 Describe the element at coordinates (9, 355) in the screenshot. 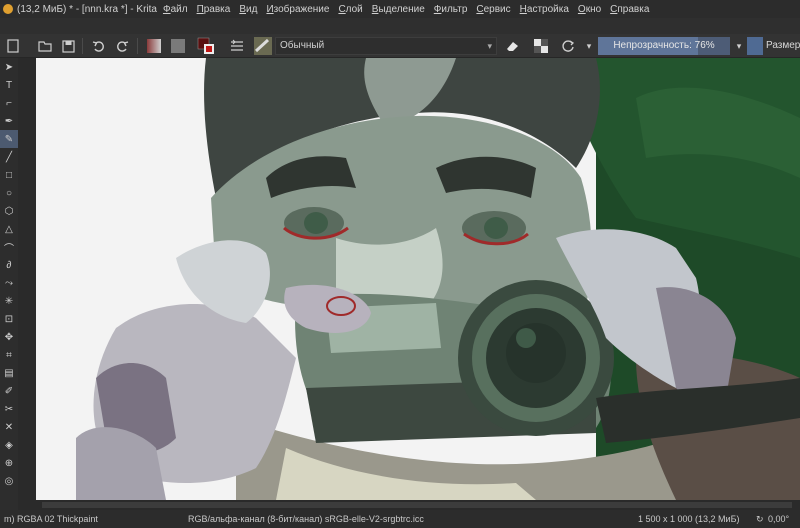

I see `crop-tool-icon: ⌗` at that location.